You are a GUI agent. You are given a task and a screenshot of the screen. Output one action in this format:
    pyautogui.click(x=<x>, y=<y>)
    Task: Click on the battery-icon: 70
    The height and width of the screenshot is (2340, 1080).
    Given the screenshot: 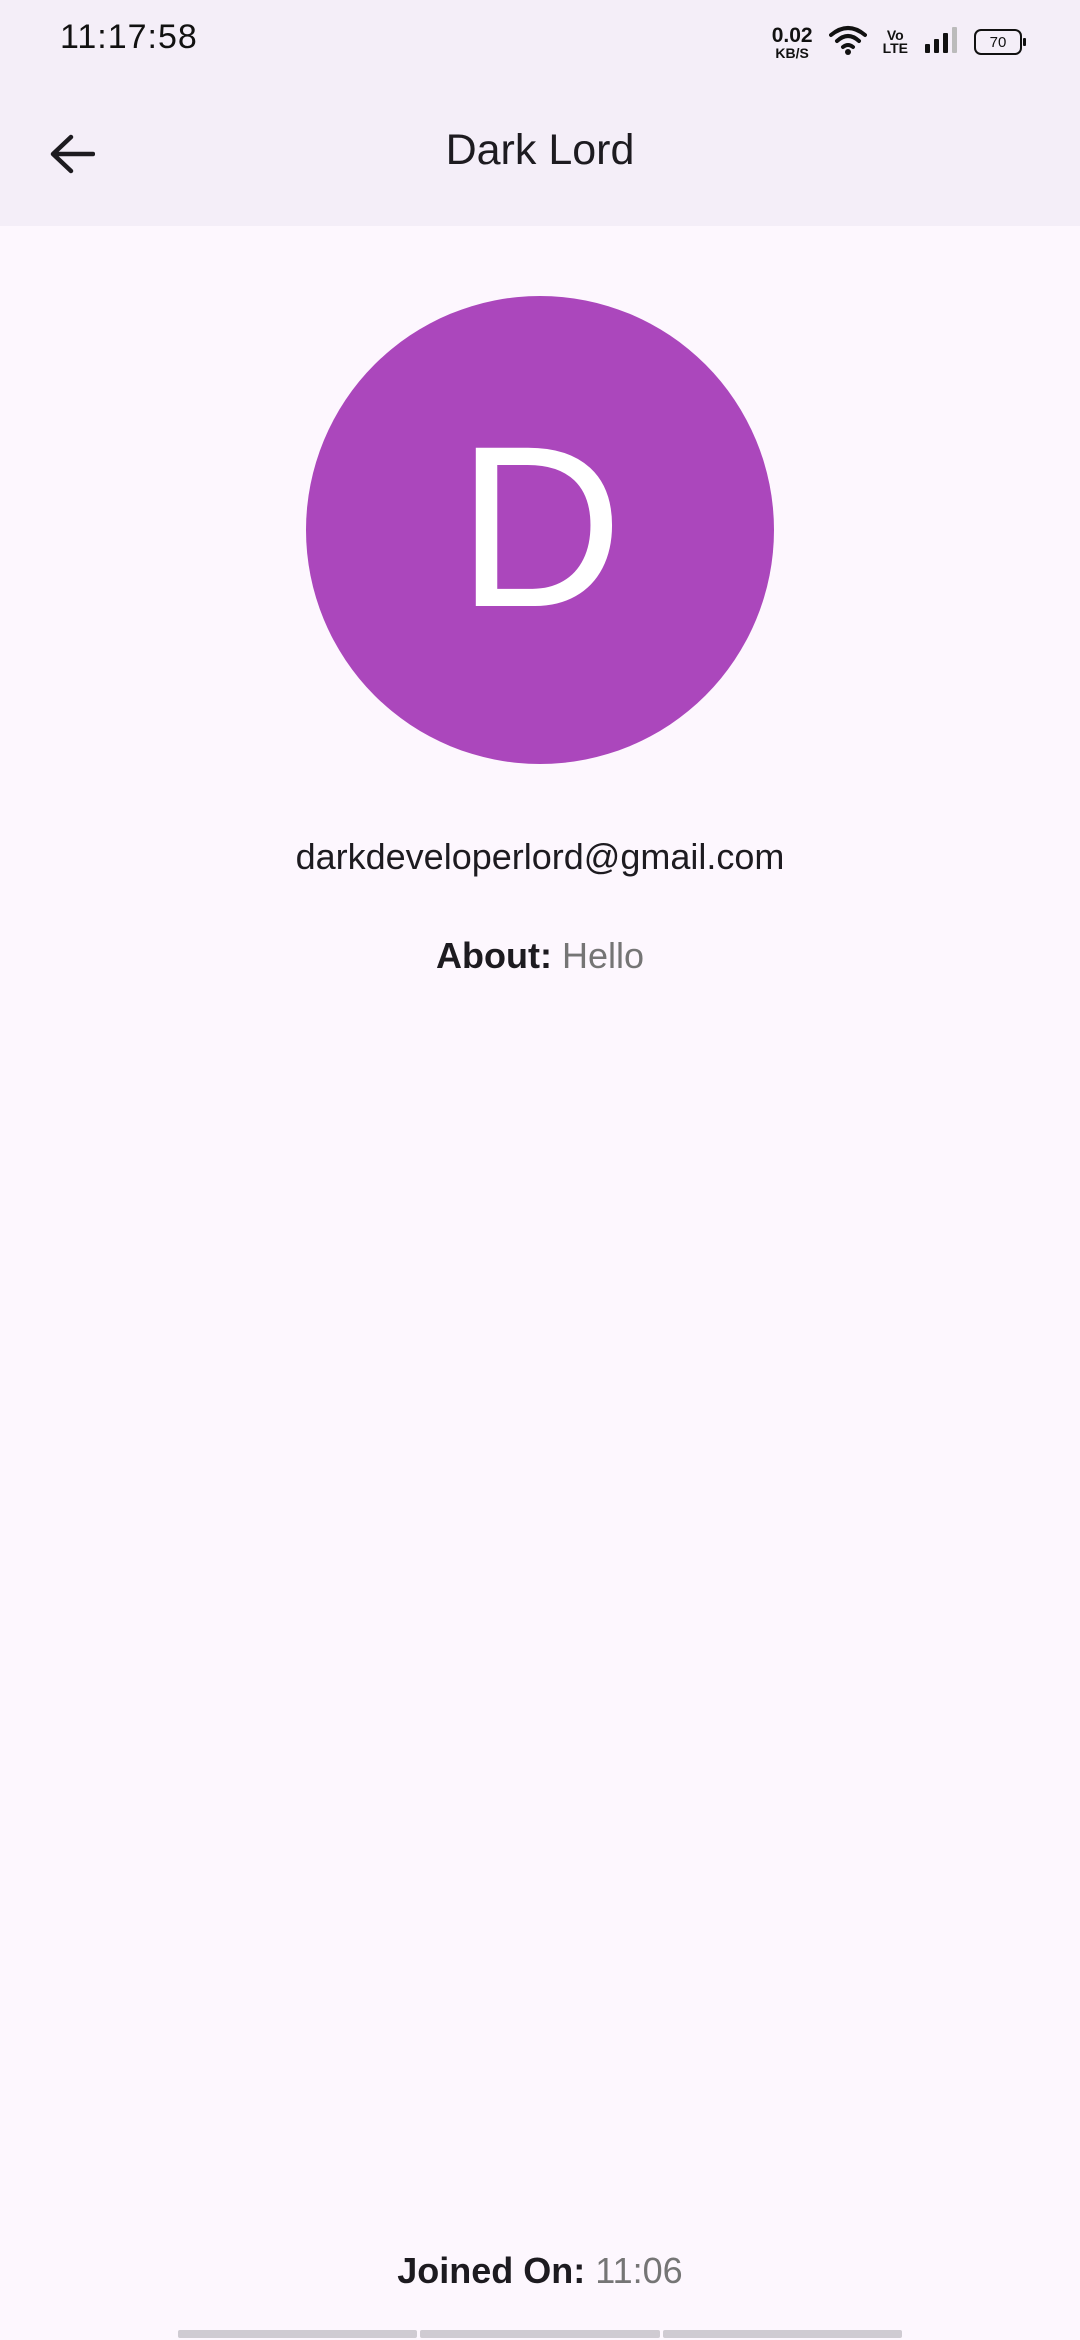 What is the action you would take?
    pyautogui.click(x=1000, y=42)
    